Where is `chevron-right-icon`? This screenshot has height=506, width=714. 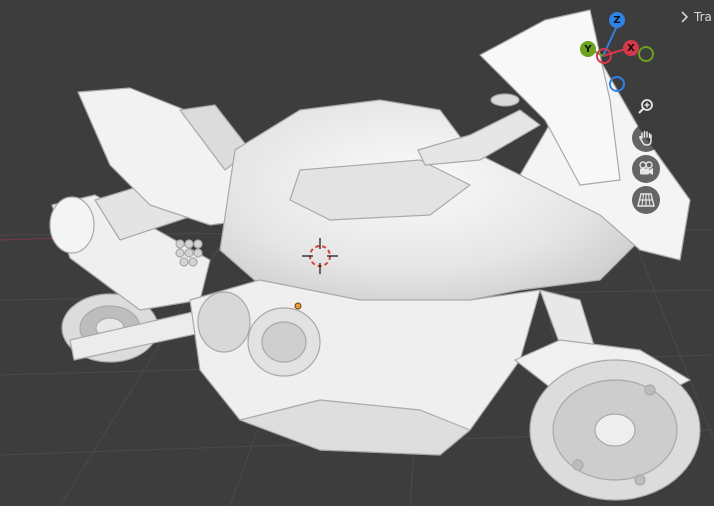
chevron-right-icon is located at coordinates (685, 17).